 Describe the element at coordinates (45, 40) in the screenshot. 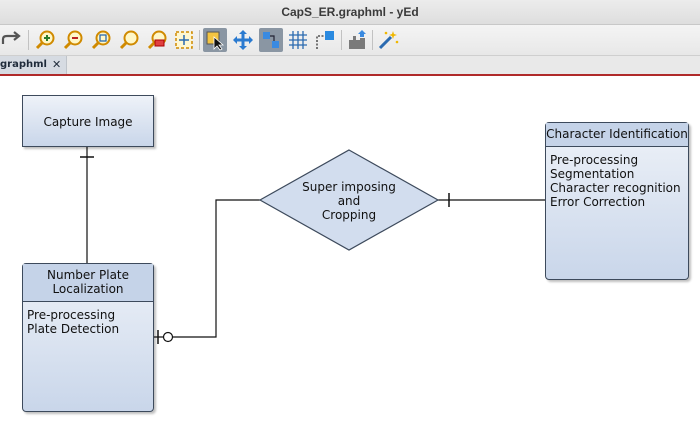

I see `zoom-in-icon` at that location.